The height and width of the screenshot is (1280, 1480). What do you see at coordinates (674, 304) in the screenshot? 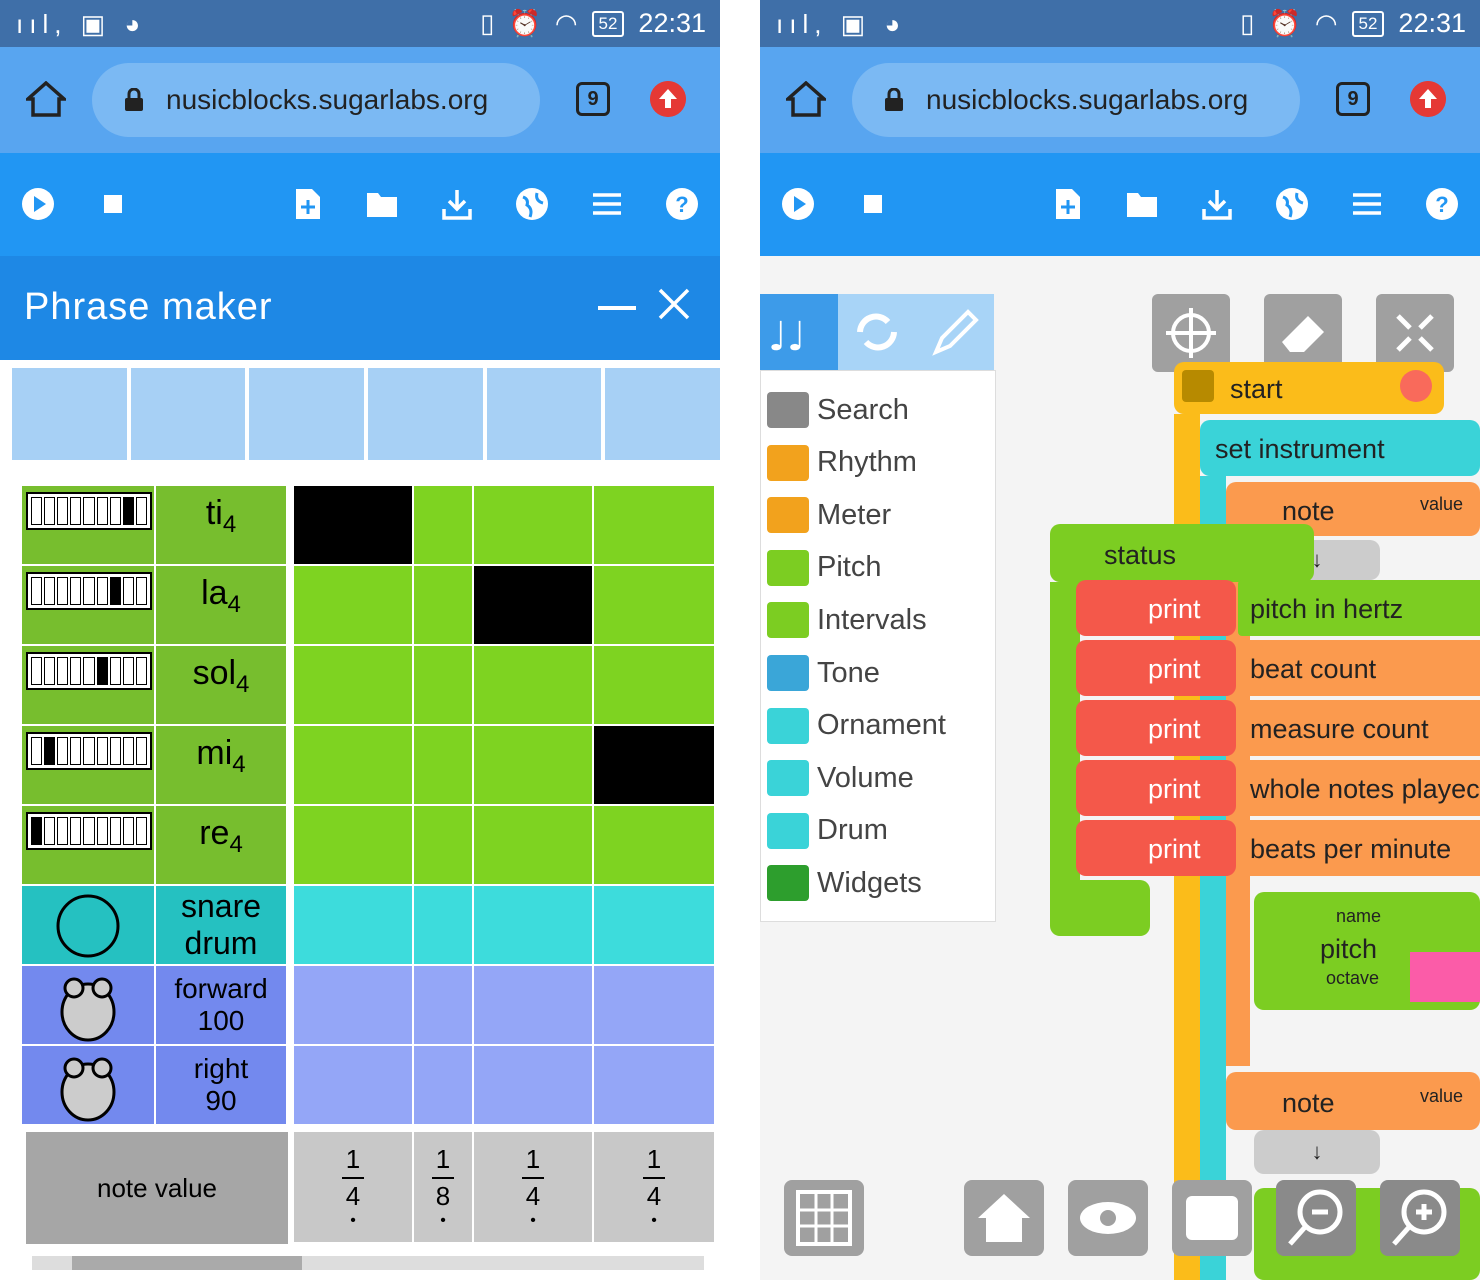
I see `close-icon` at bounding box center [674, 304].